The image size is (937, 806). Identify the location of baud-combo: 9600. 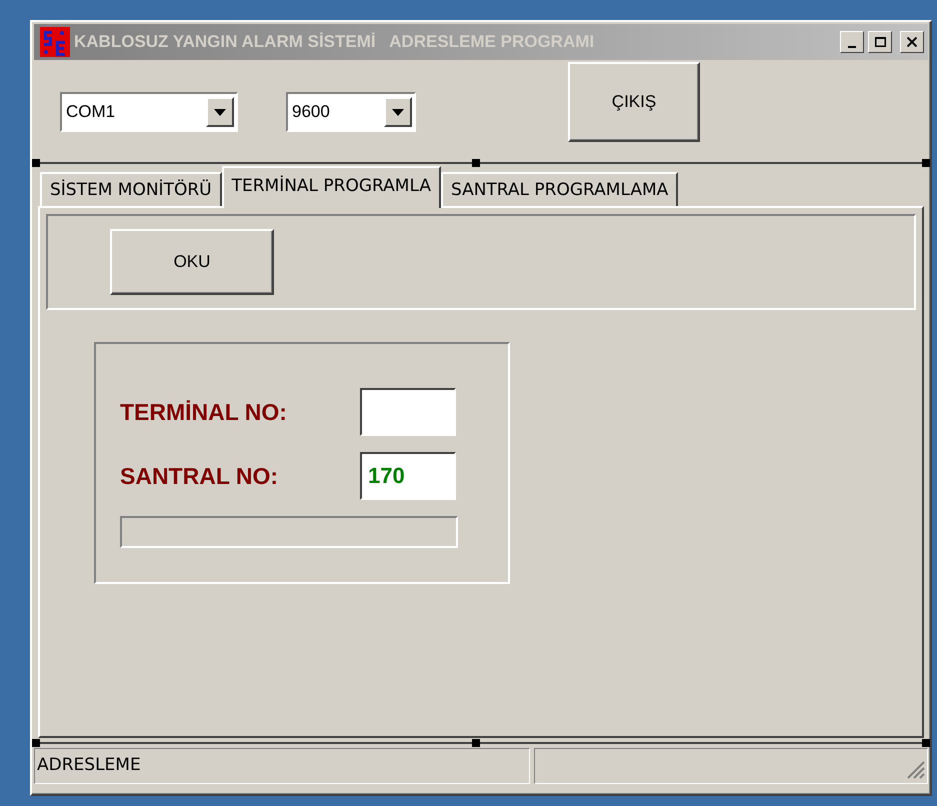
(351, 112).